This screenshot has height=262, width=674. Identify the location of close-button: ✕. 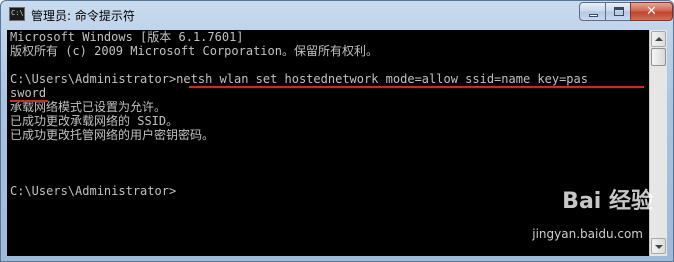
(651, 11).